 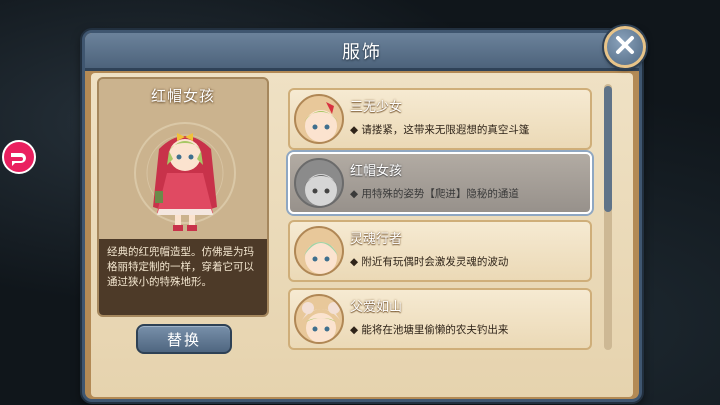 I want to click on selected-costume-description: 经典的红兜帽造型。仿佛是为玛格丽特定制的一样，穿着它可以通过狭小的特殊地形。, so click(x=183, y=277).